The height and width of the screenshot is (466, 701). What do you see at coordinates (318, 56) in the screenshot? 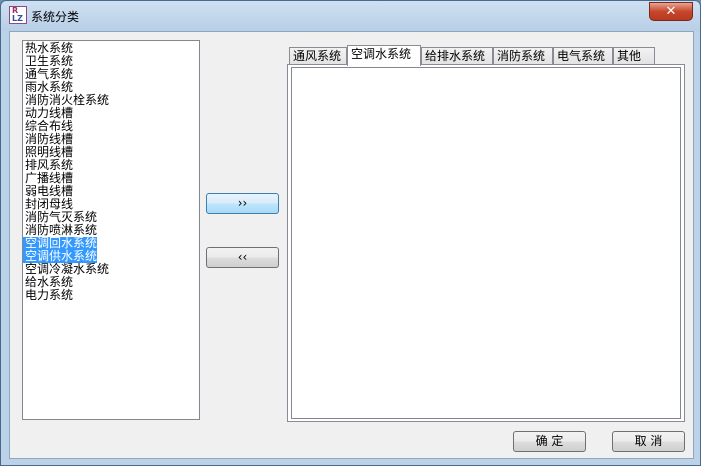
I see `tab-1: 通风系统` at bounding box center [318, 56].